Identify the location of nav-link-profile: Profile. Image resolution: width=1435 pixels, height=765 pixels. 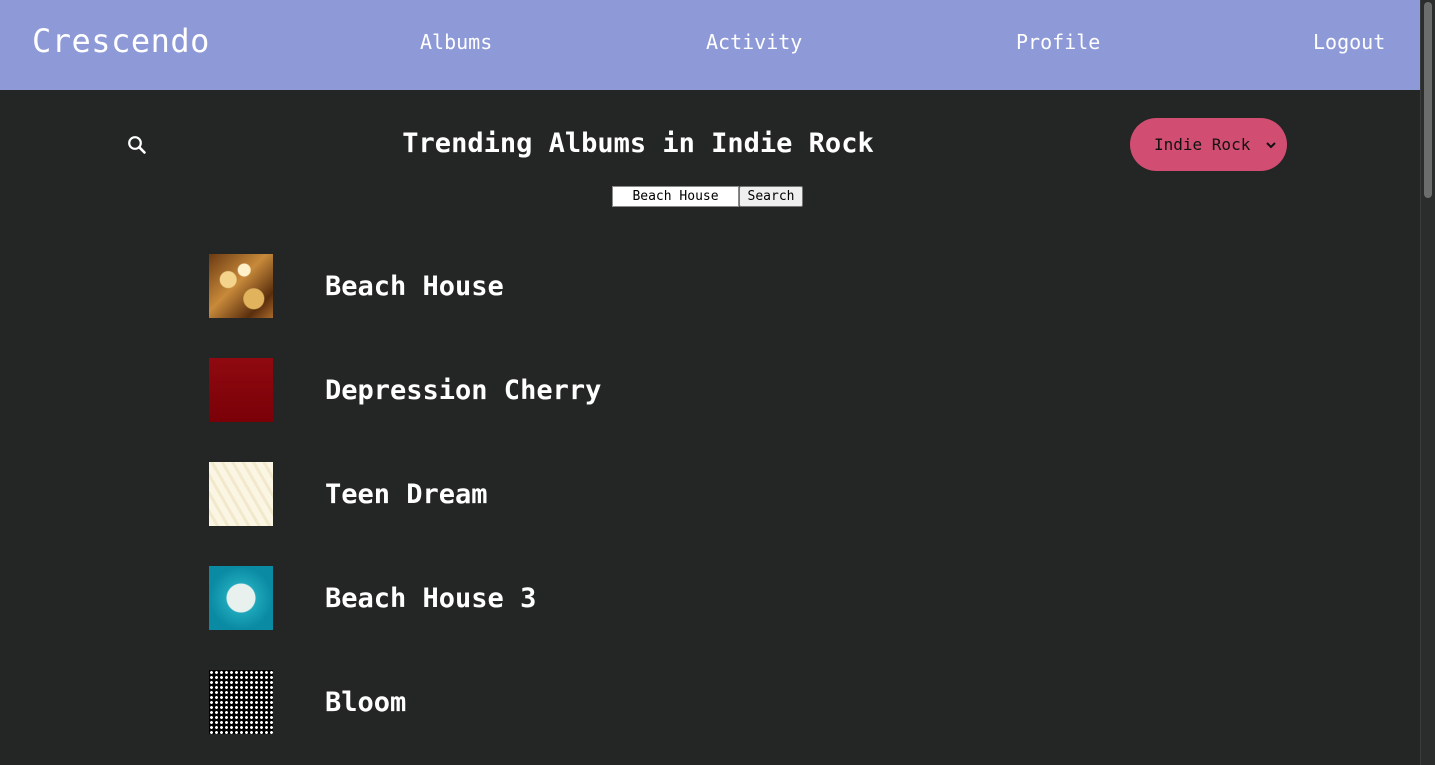
(1058, 42).